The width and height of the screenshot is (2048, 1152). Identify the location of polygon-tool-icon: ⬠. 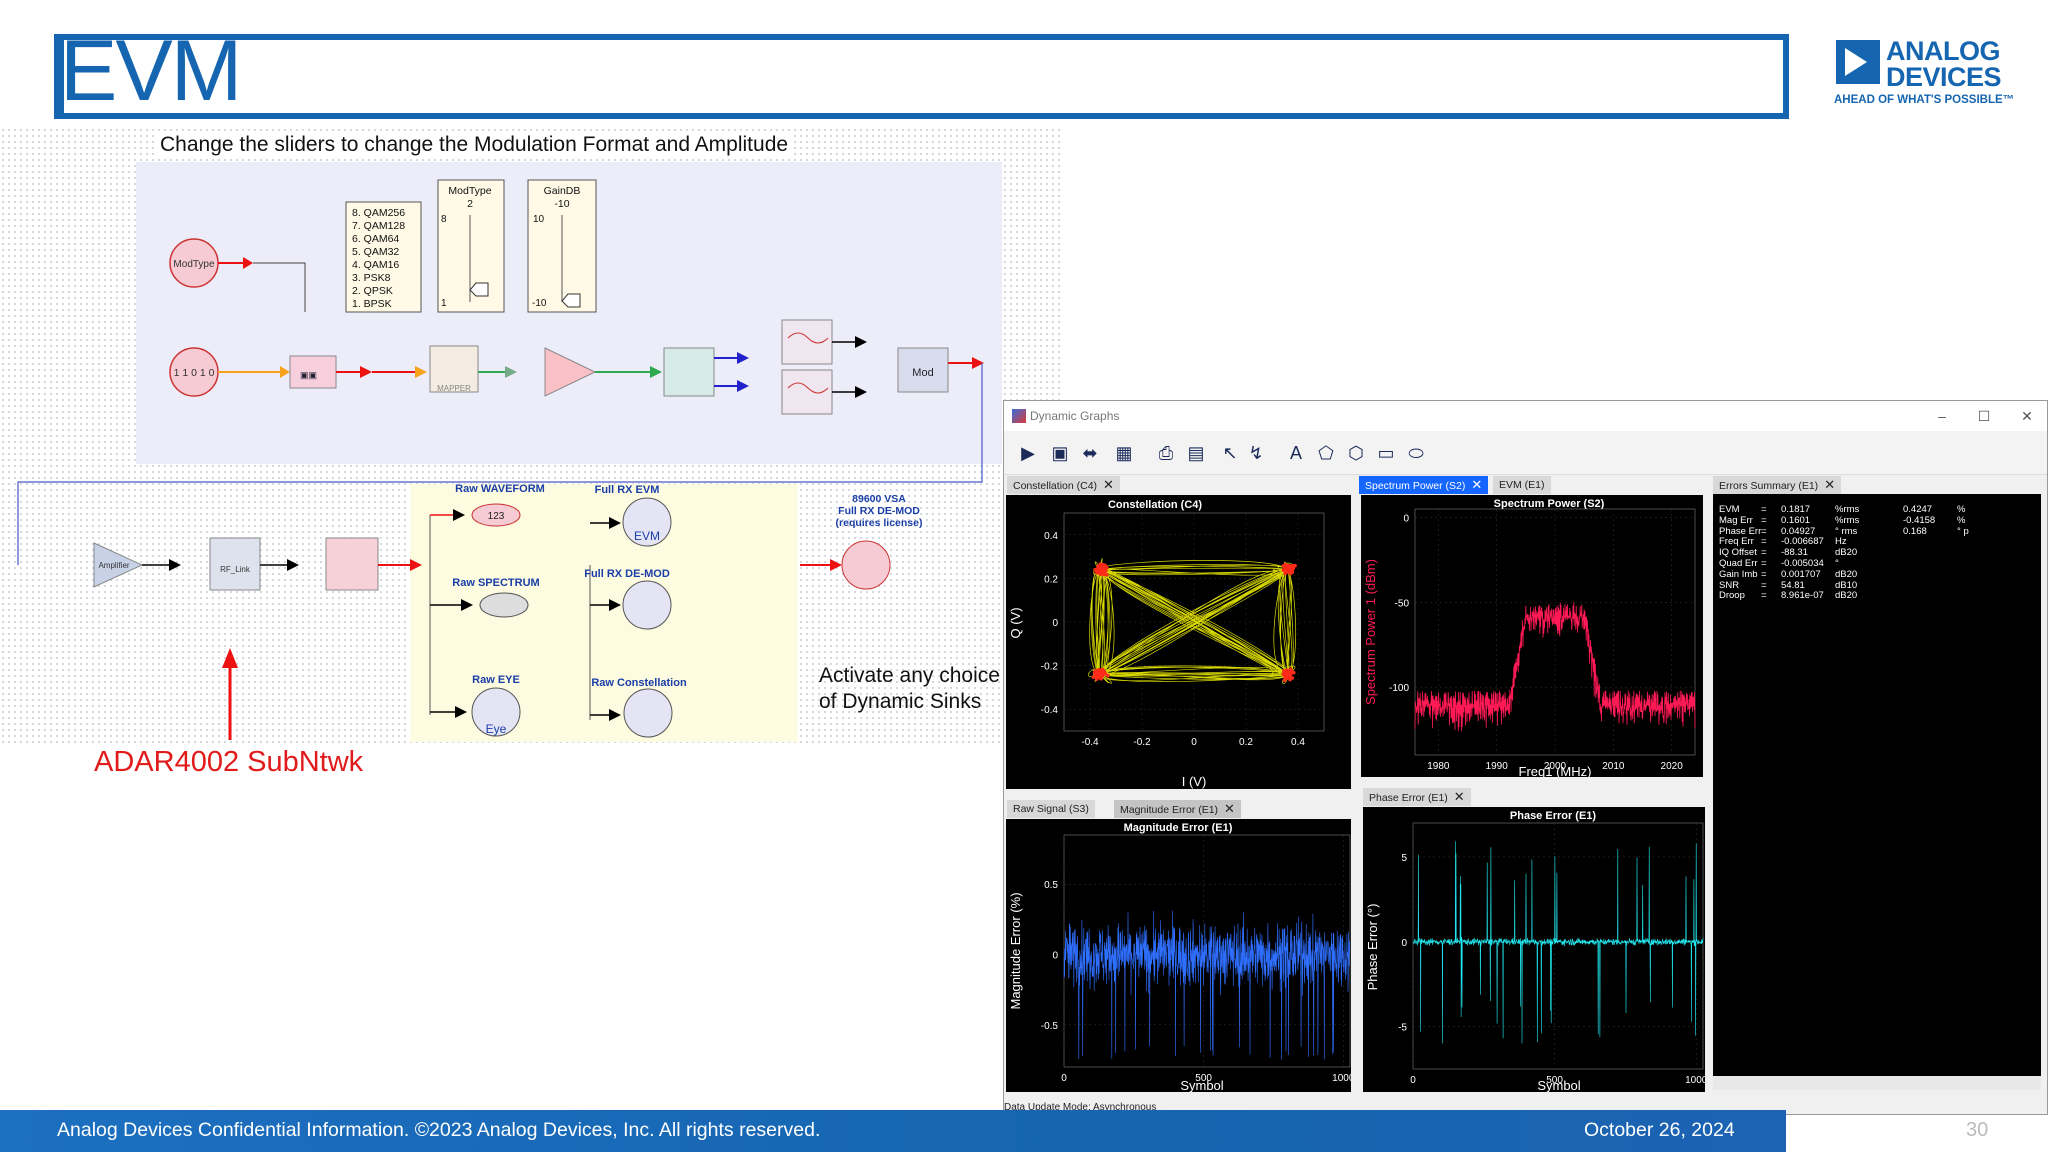
(1326, 453).